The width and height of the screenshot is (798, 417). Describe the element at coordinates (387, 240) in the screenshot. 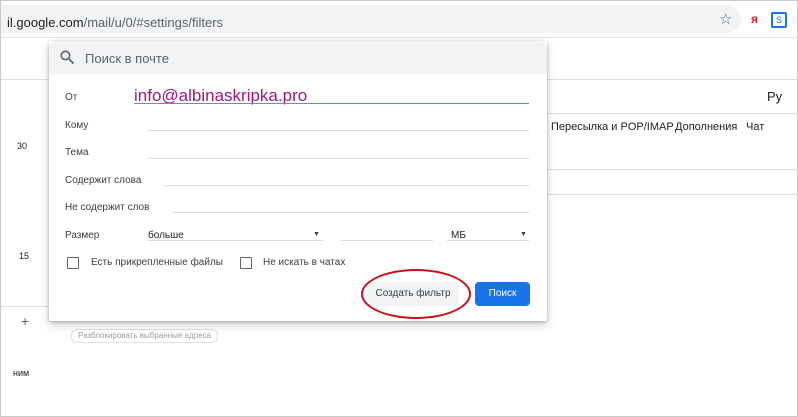

I see `size-value-field` at that location.